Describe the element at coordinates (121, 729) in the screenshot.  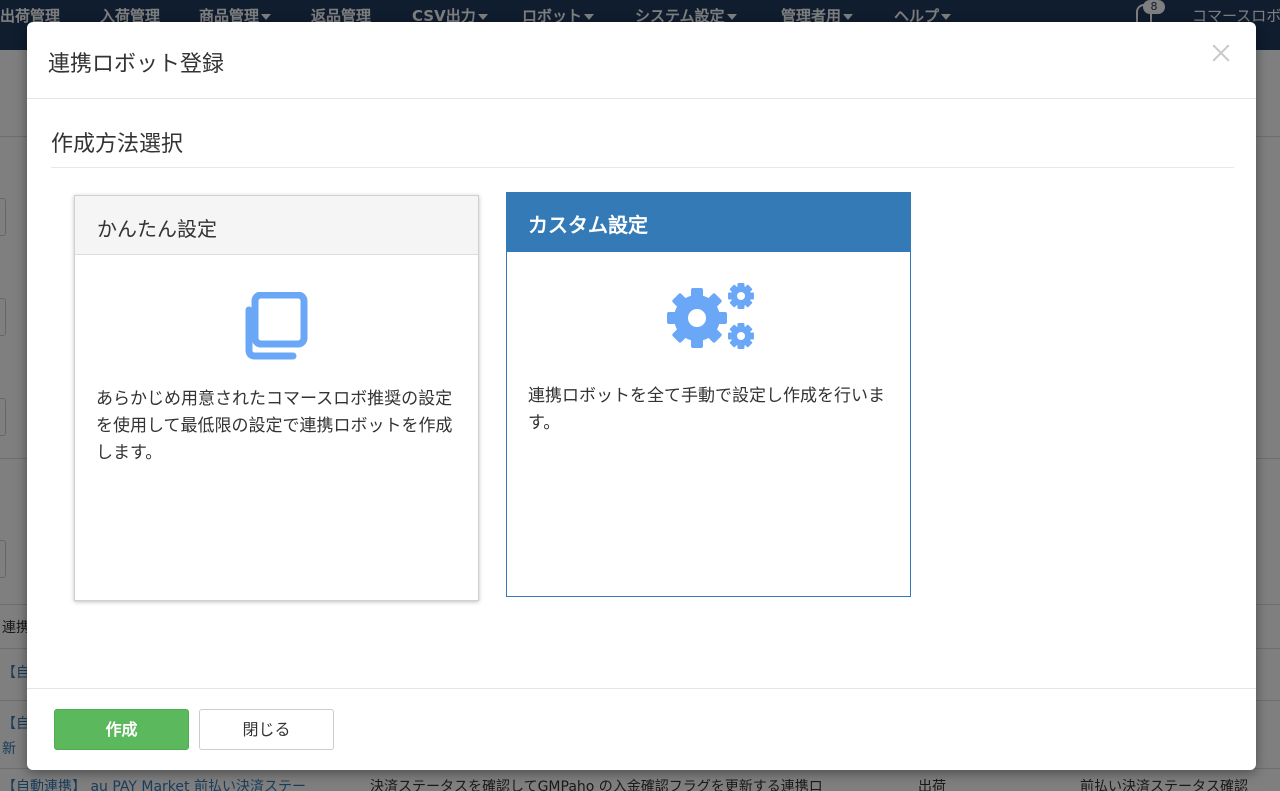
I see `create-button: 作成` at that location.